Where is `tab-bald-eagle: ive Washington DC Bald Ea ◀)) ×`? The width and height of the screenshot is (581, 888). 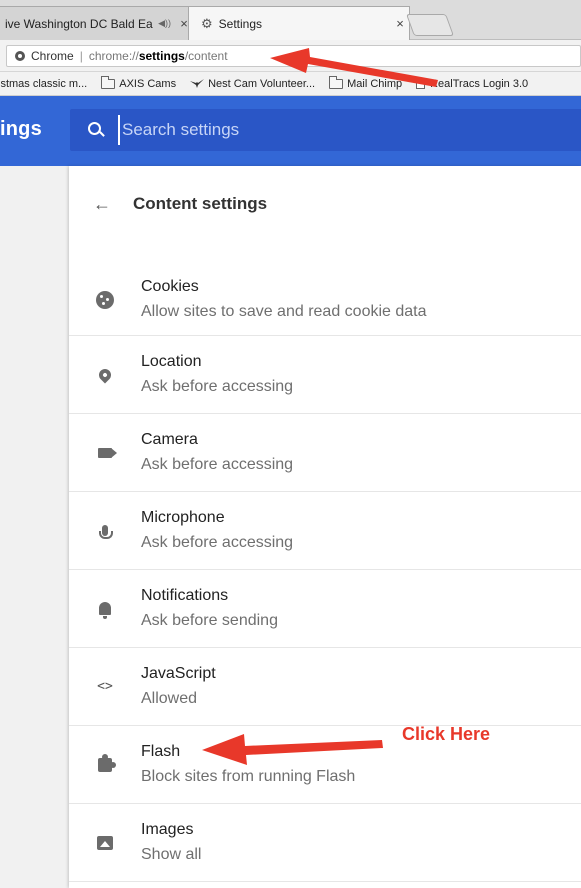
tab-bald-eagle: ive Washington DC Bald Ea ◀)) × is located at coordinates (97, 23).